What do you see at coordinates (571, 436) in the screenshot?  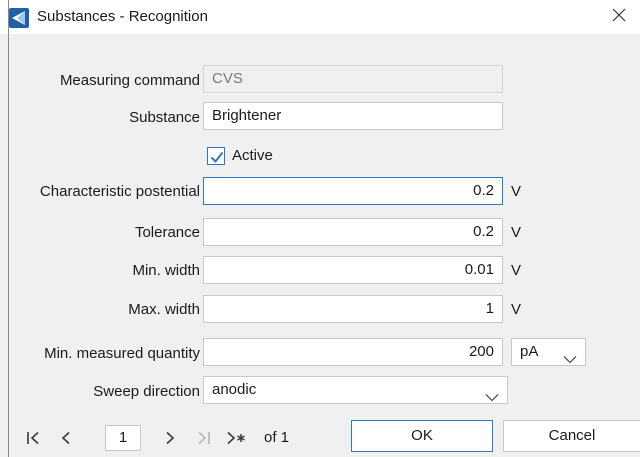 I see `cancel-button: Cancel` at bounding box center [571, 436].